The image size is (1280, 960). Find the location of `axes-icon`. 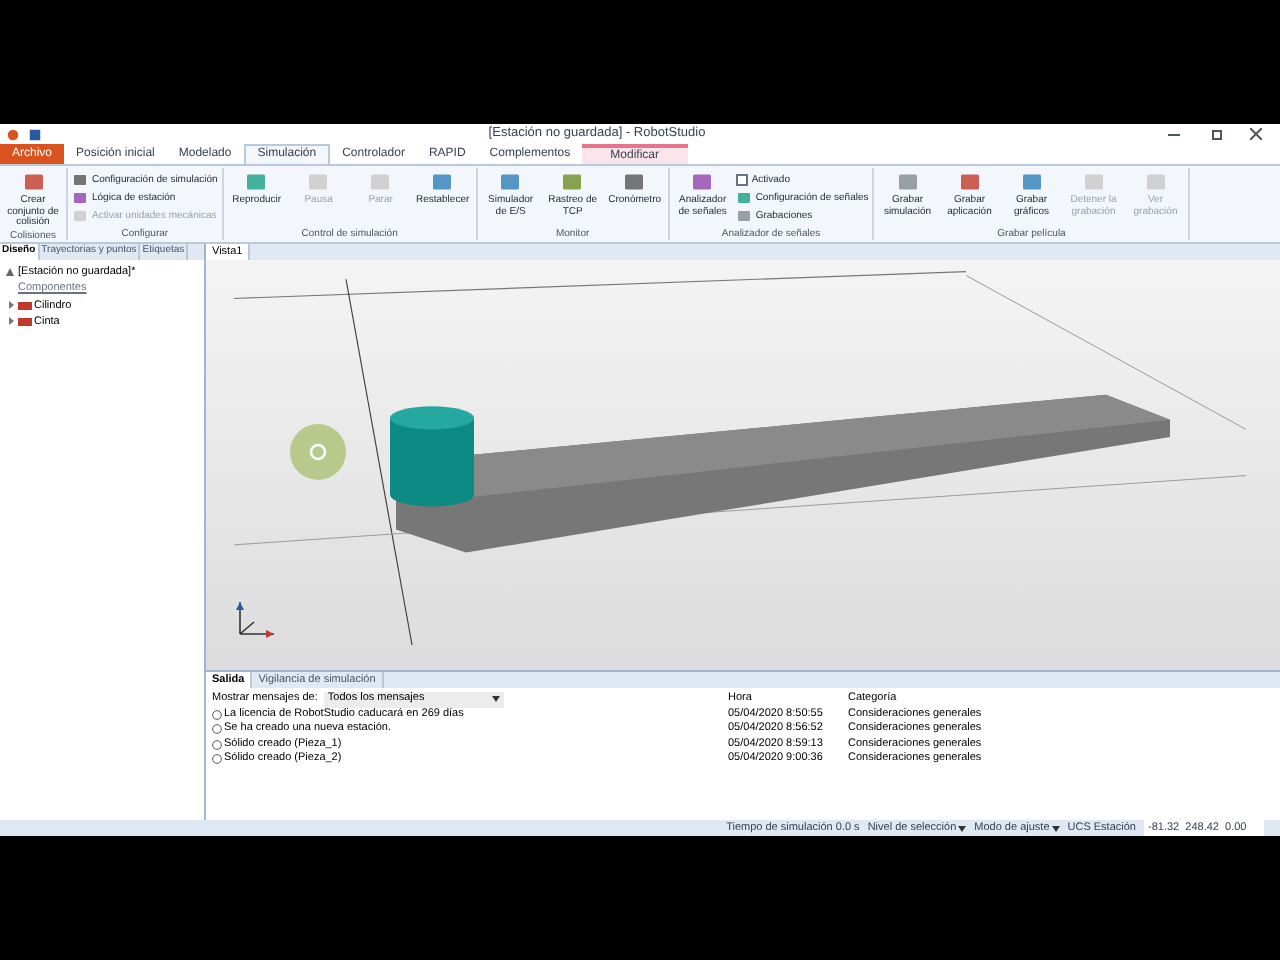

axes-icon is located at coordinates (256, 618).